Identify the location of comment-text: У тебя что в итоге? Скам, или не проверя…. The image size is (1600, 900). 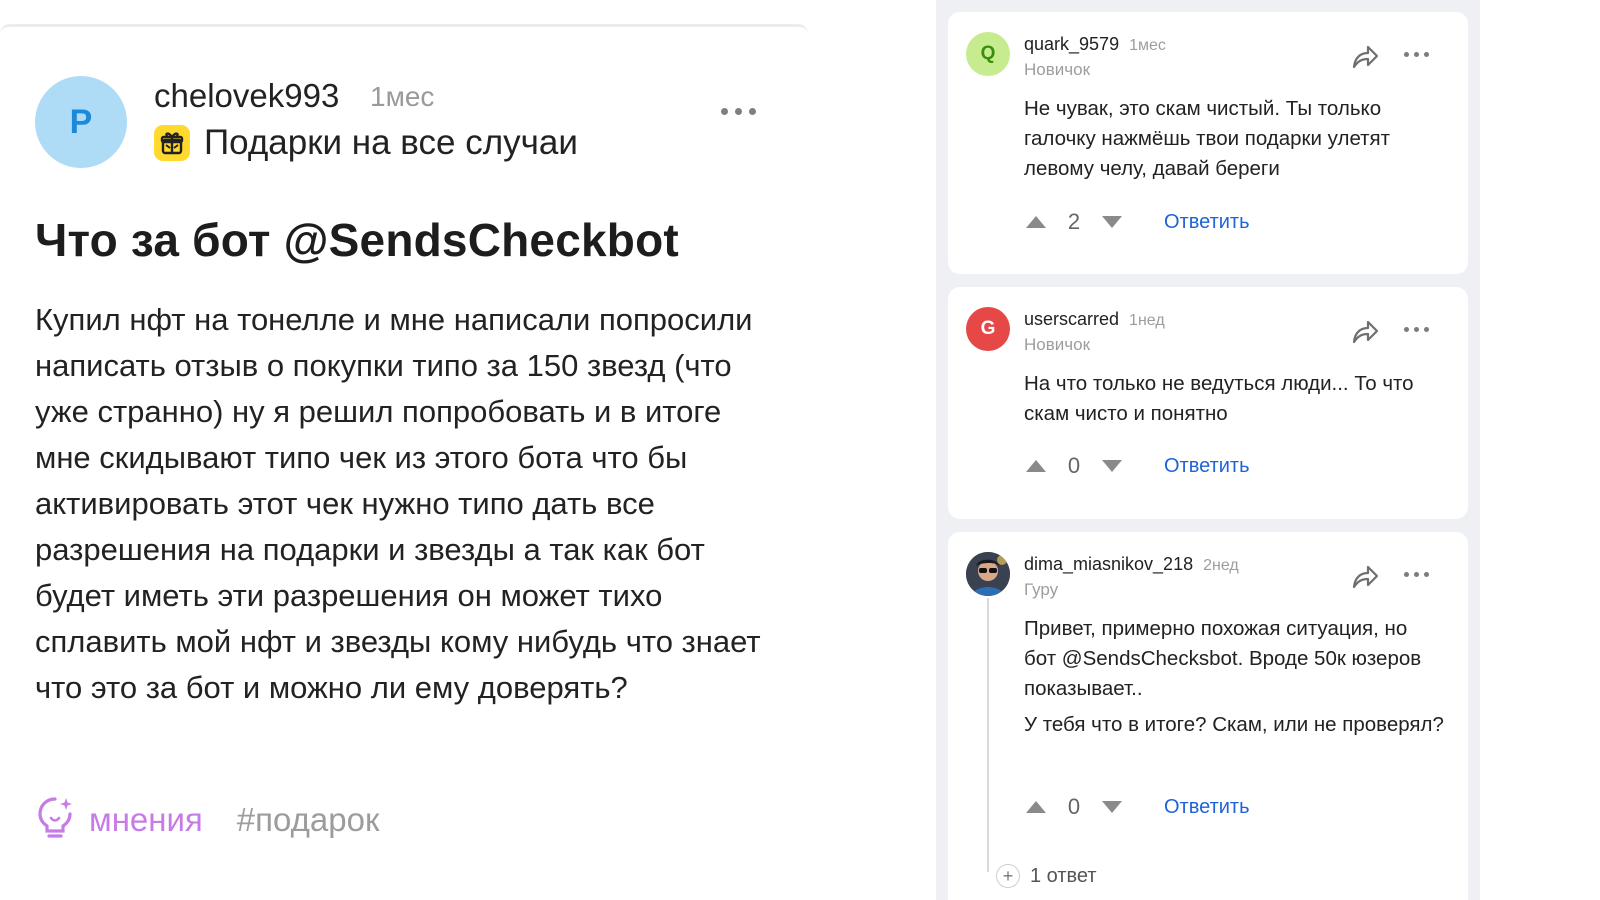
(1234, 724).